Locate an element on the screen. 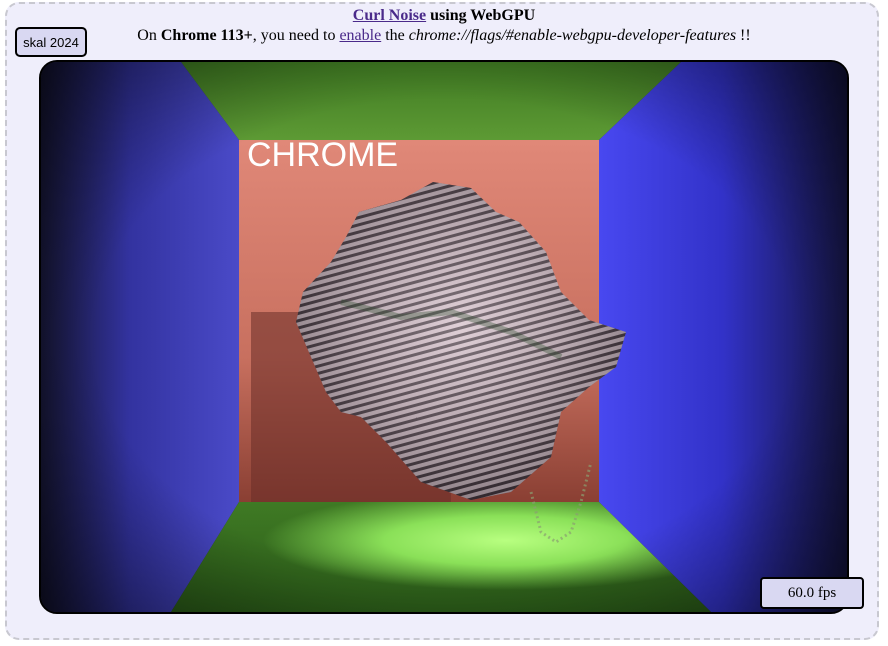  enable-link: enable is located at coordinates (360, 35).